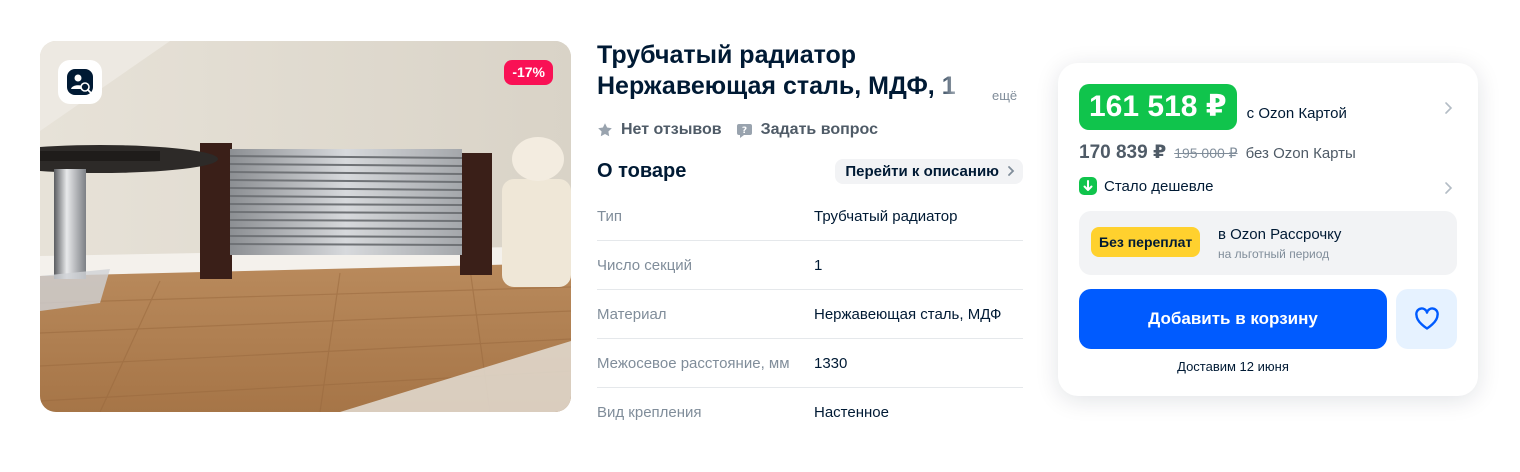  Describe the element at coordinates (886, 216) in the screenshot. I see `spec-value: Трубчатый радиатор` at that location.